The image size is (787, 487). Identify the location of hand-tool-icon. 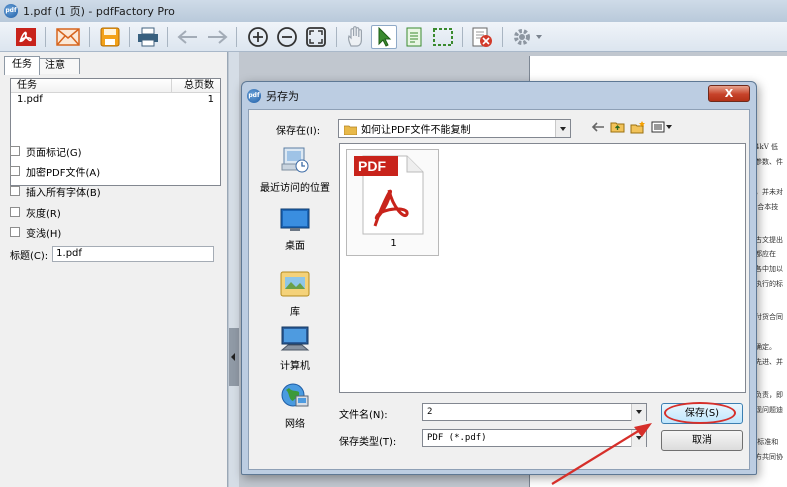
(356, 37).